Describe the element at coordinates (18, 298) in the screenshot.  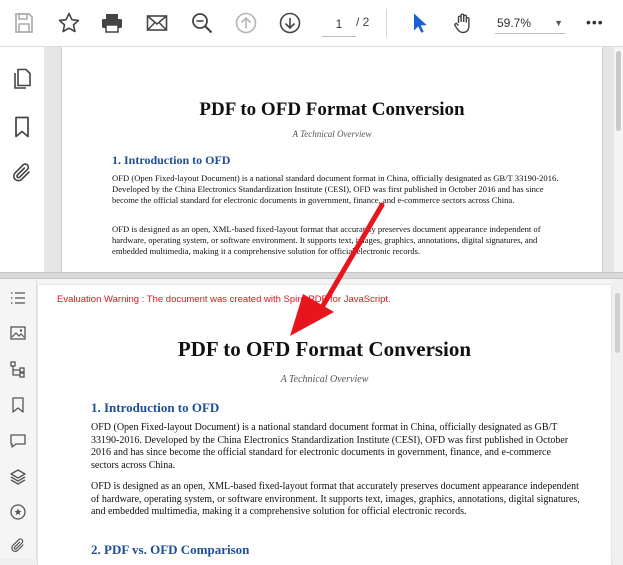
I see `outline-list-icon` at that location.